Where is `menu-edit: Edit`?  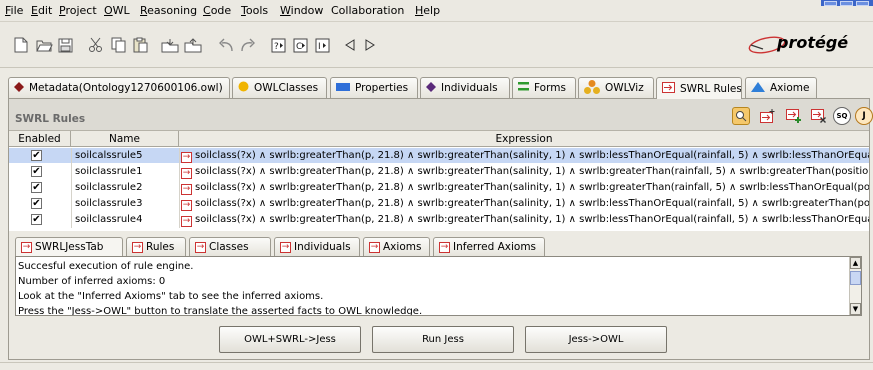 menu-edit: Edit is located at coordinates (41, 10).